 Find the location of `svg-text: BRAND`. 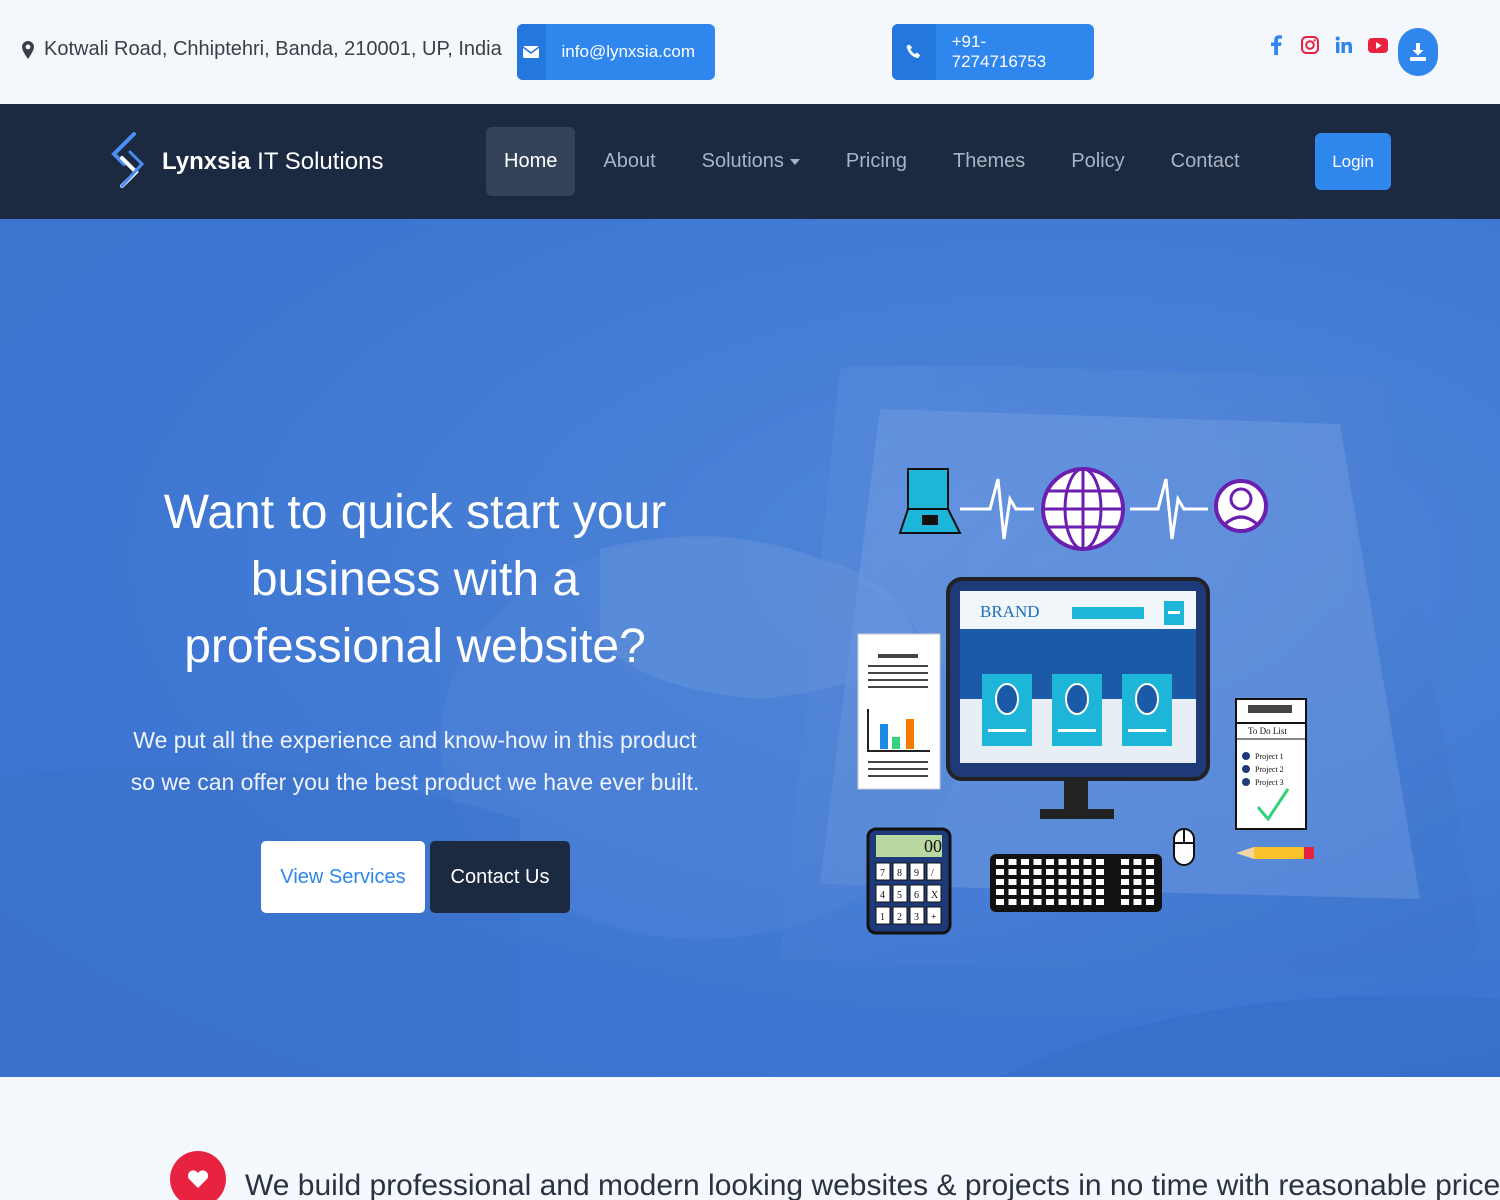

svg-text: BRAND is located at coordinates (1010, 611).